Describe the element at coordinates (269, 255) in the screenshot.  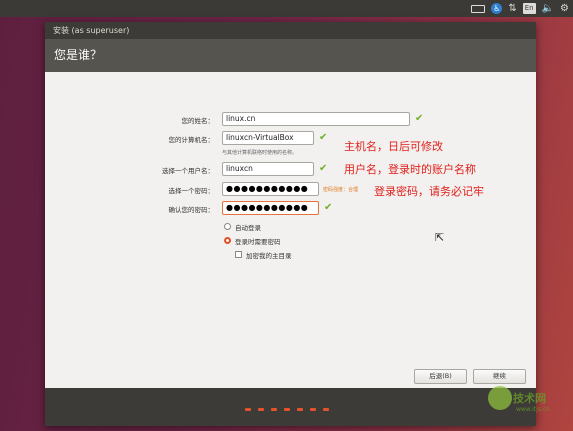
I see `encrypt-home-label: 加密我的主目录` at that location.